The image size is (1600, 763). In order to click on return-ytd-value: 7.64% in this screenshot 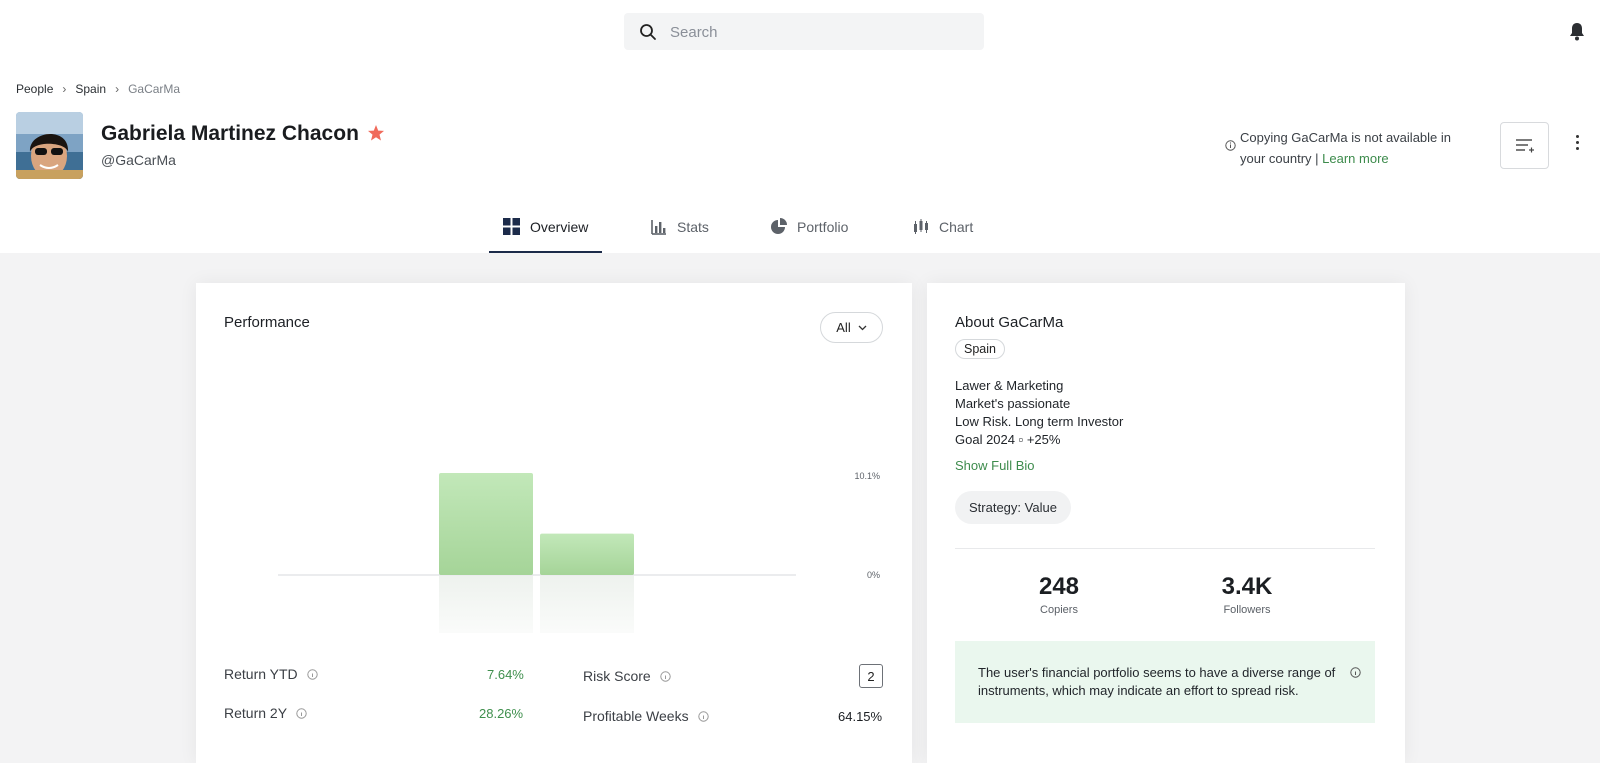, I will do `click(505, 674)`.